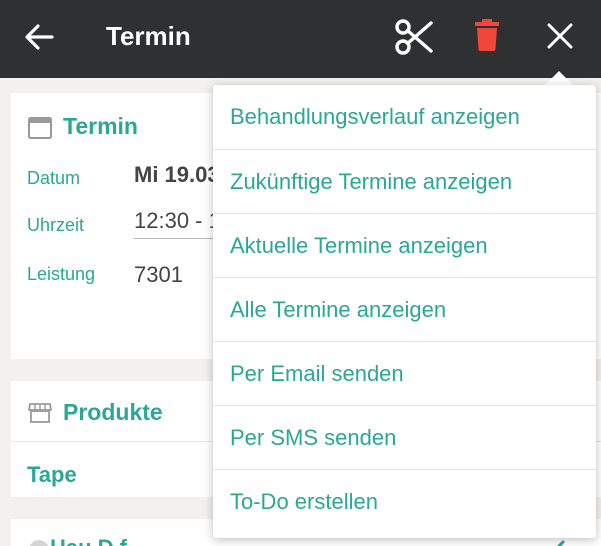 The image size is (601, 546). I want to click on menu-item-todo-erstellen: To-Do erstellen, so click(404, 501).